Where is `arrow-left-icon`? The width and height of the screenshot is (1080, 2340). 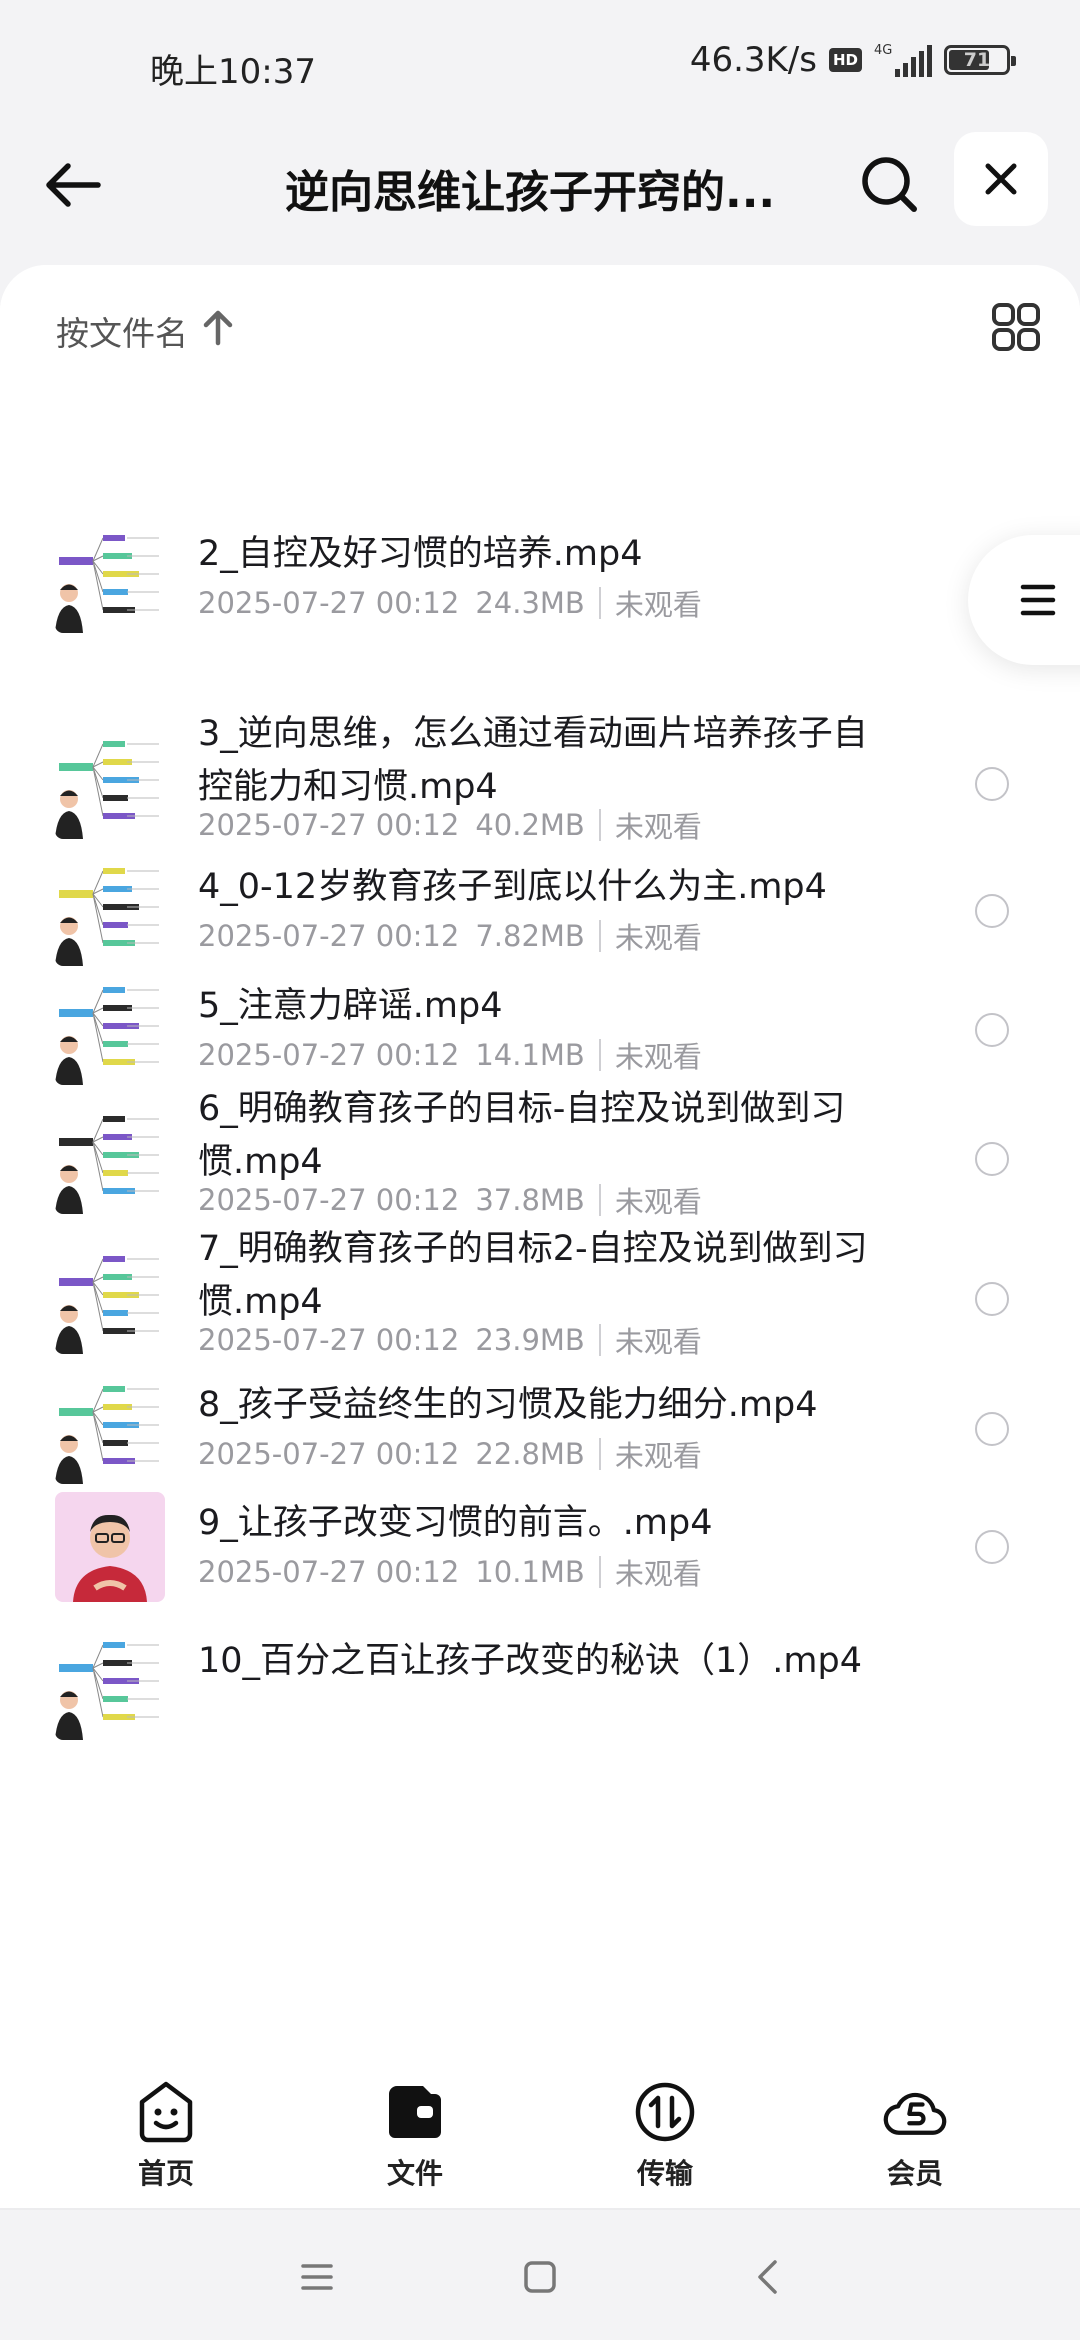
arrow-left-icon is located at coordinates (73, 185).